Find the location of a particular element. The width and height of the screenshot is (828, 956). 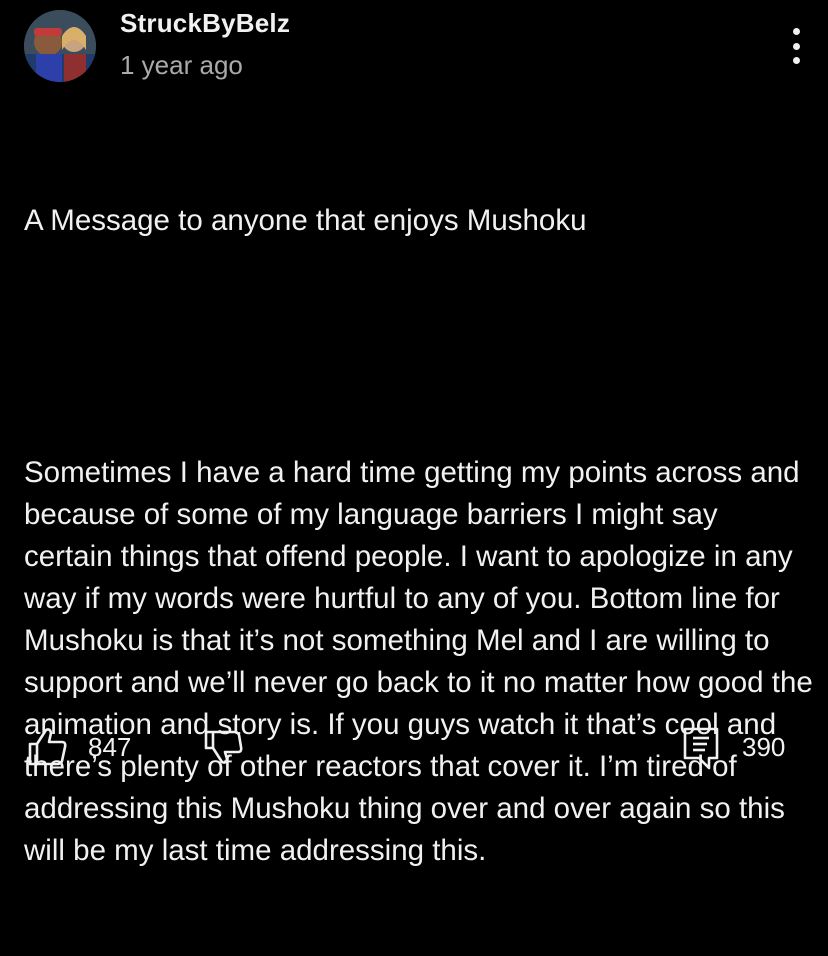

more-vertical-icon is located at coordinates (796, 31).